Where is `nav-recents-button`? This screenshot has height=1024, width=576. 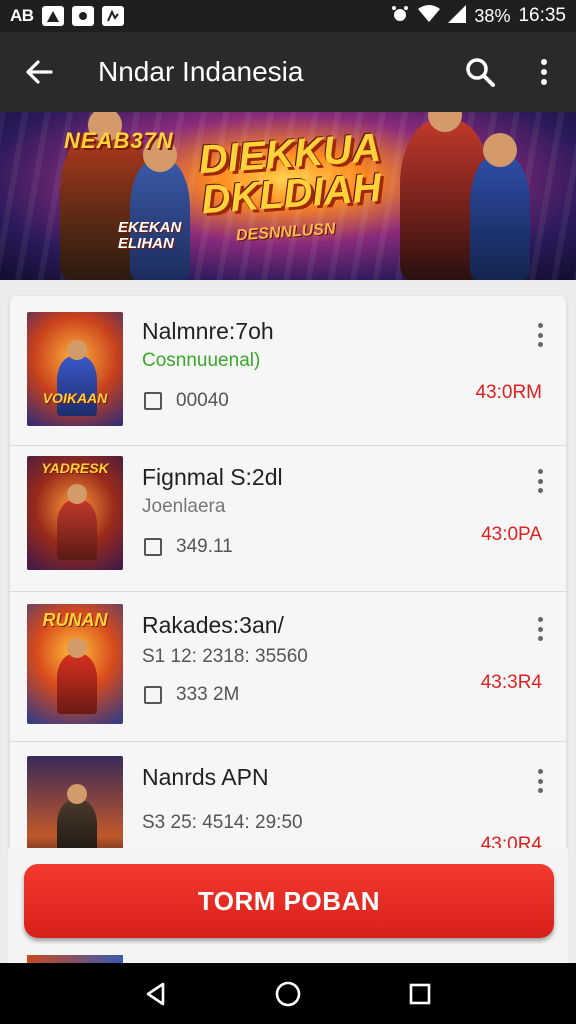 nav-recents-button is located at coordinates (420, 994).